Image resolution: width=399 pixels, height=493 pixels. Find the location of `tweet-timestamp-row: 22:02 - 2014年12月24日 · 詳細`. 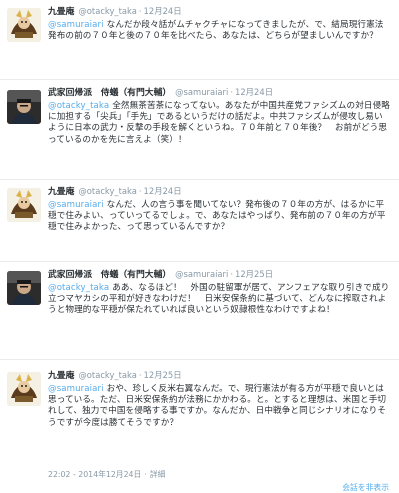

tweet-timestamp-row: 22:02 - 2014年12月24日 · 詳細 is located at coordinates (106, 474).